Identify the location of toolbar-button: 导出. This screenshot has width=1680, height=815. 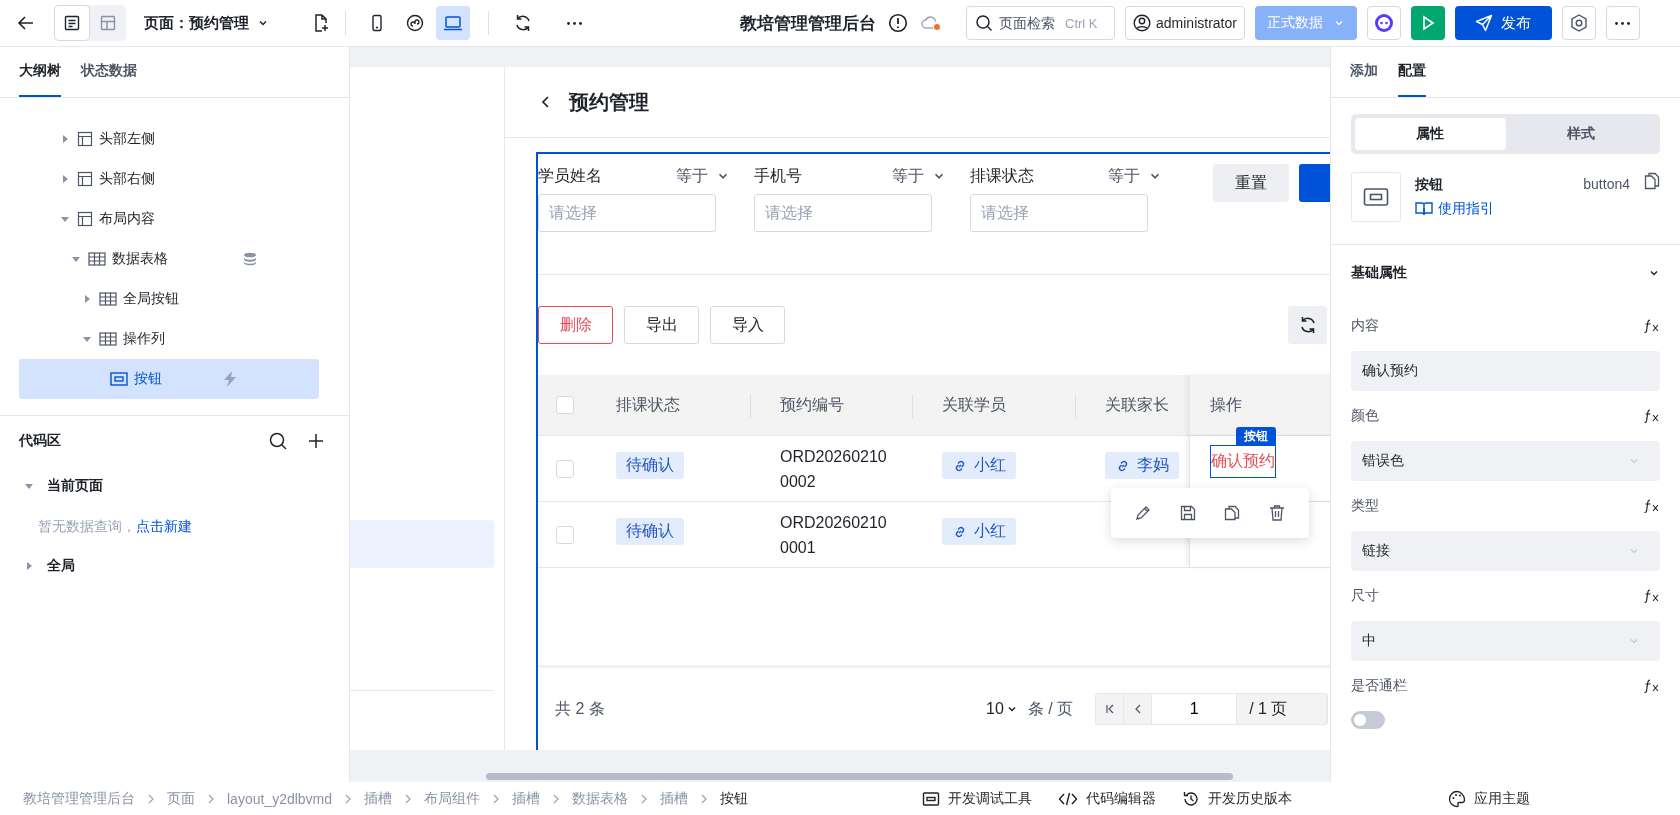
(661, 325).